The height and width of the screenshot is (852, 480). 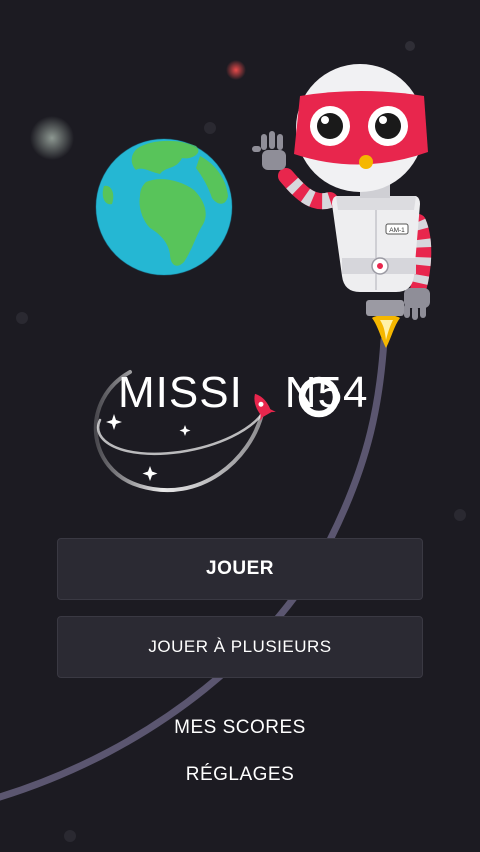 I want to click on logo-text-left: MISSI, so click(x=180, y=392).